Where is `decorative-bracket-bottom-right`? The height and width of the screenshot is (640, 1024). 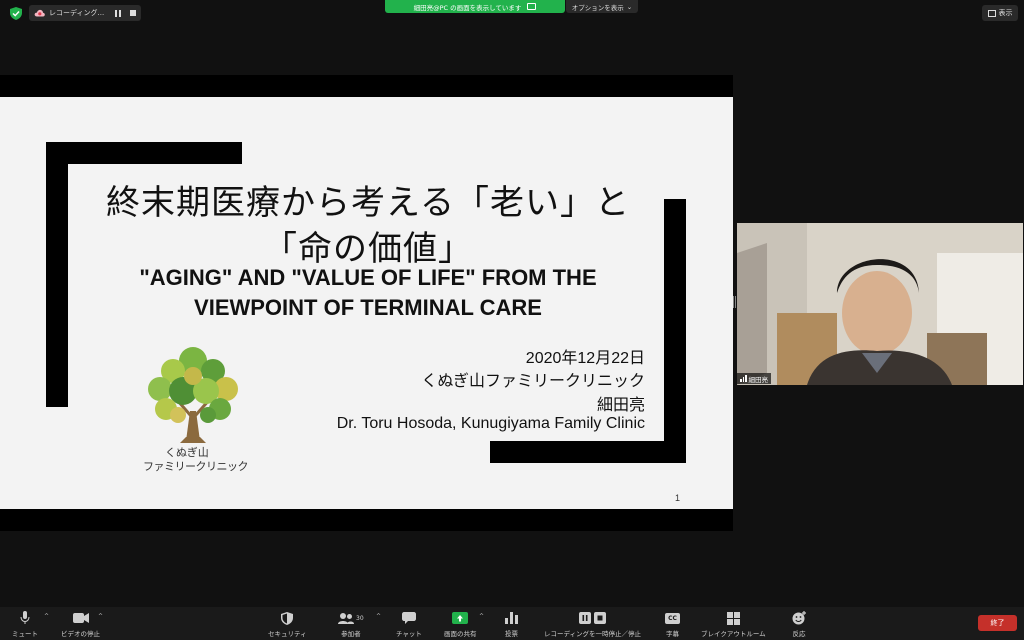 decorative-bracket-bottom-right is located at coordinates (588, 452).